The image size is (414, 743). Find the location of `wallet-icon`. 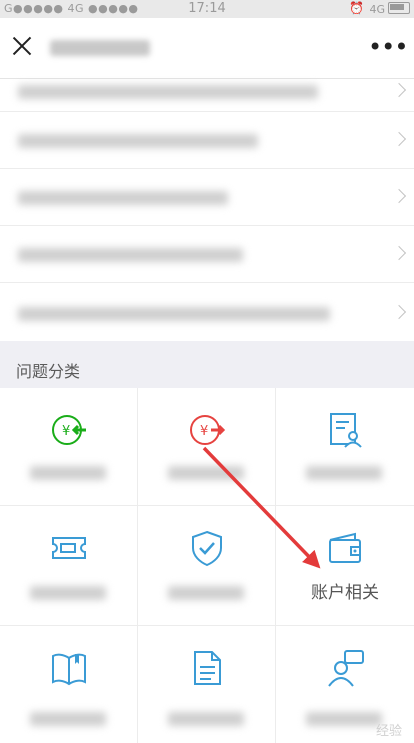

wallet-icon is located at coordinates (345, 547).